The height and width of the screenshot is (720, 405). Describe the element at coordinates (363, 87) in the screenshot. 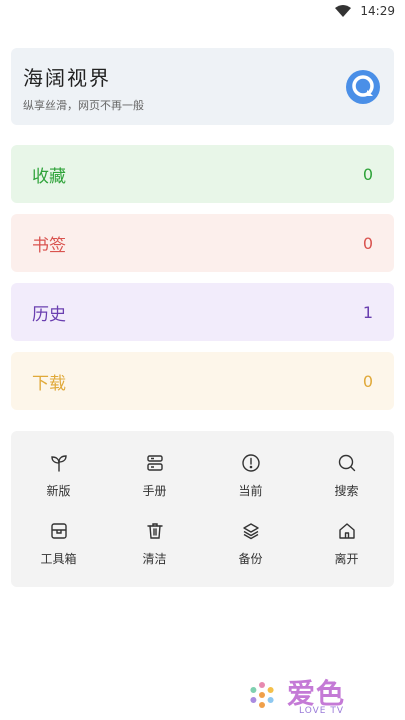

I see `search-bubble-icon` at that location.